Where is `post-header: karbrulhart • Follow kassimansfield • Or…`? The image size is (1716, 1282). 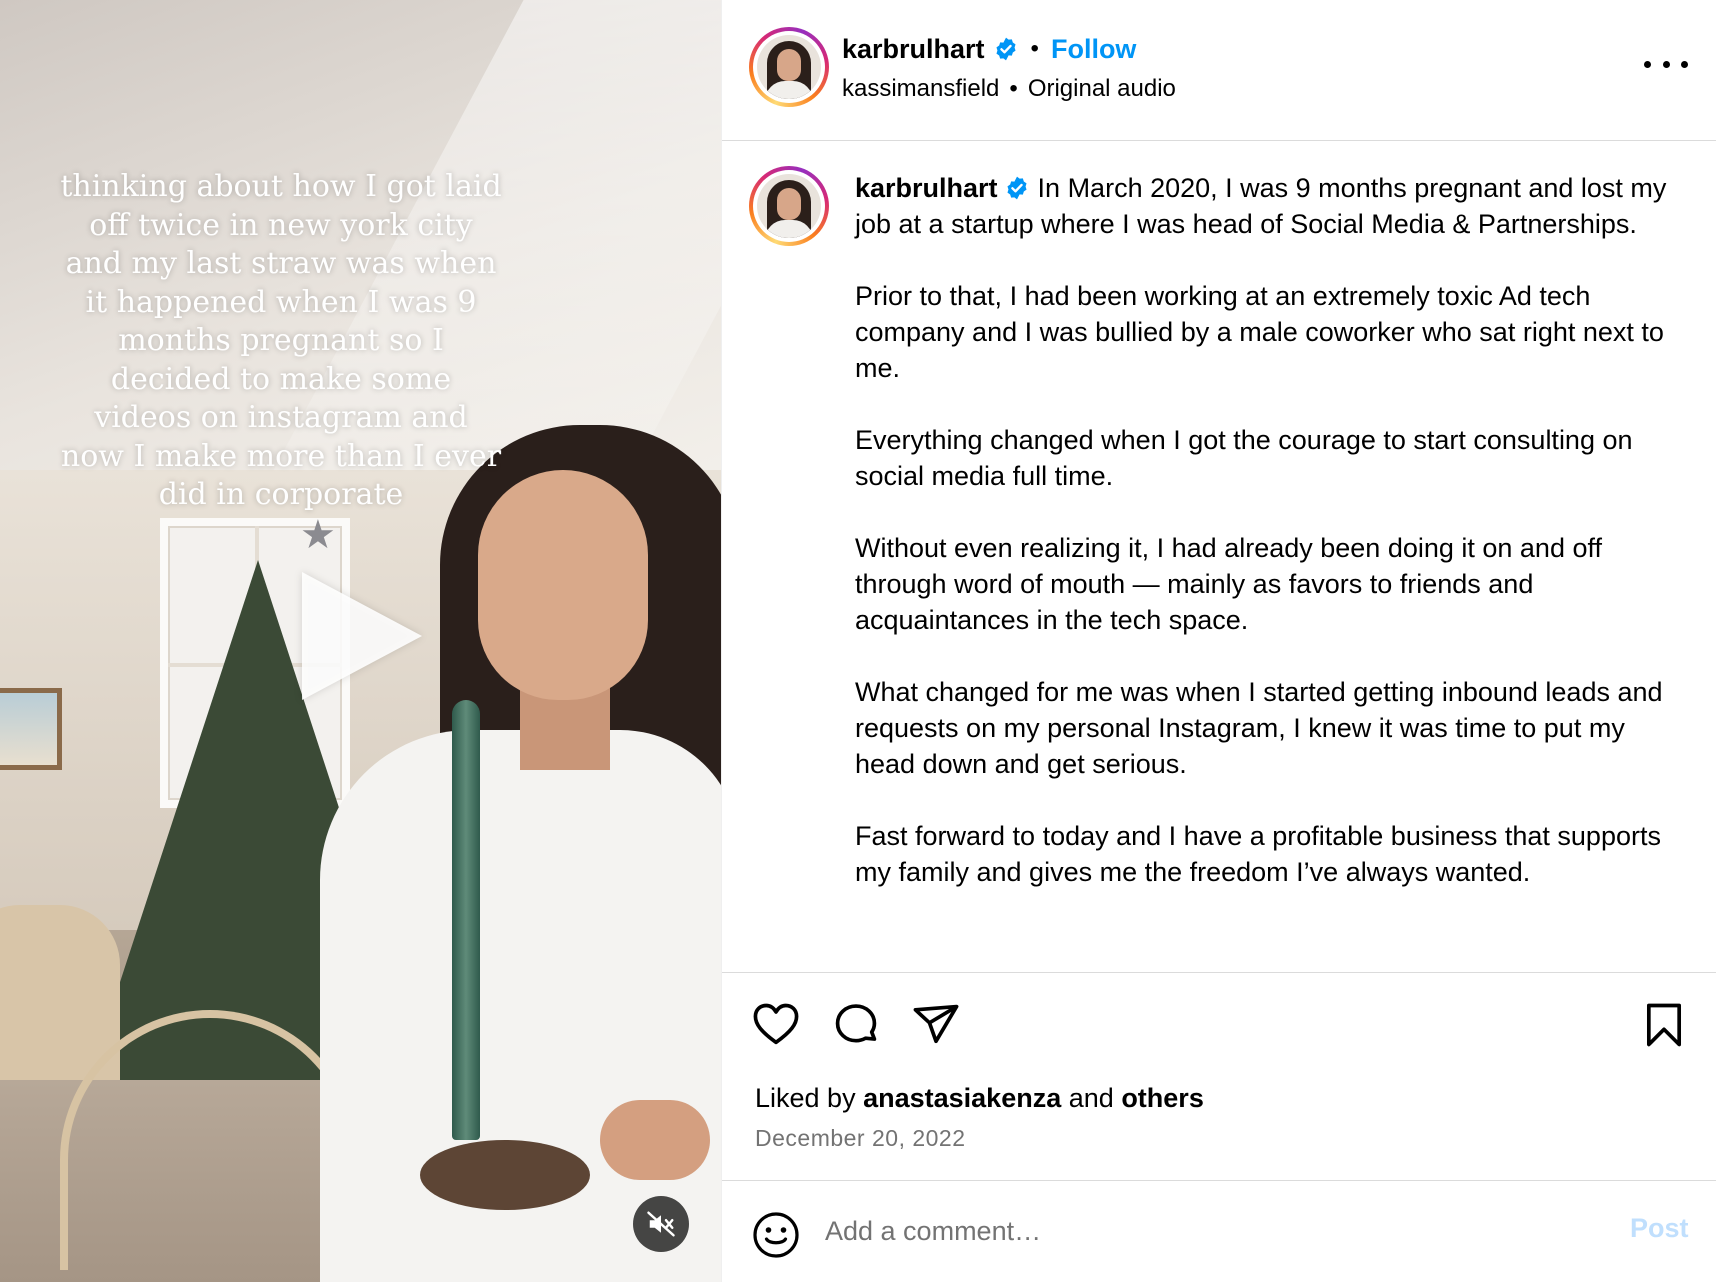
post-header: karbrulhart • Follow kassimansfield • Or… is located at coordinates (1219, 70).